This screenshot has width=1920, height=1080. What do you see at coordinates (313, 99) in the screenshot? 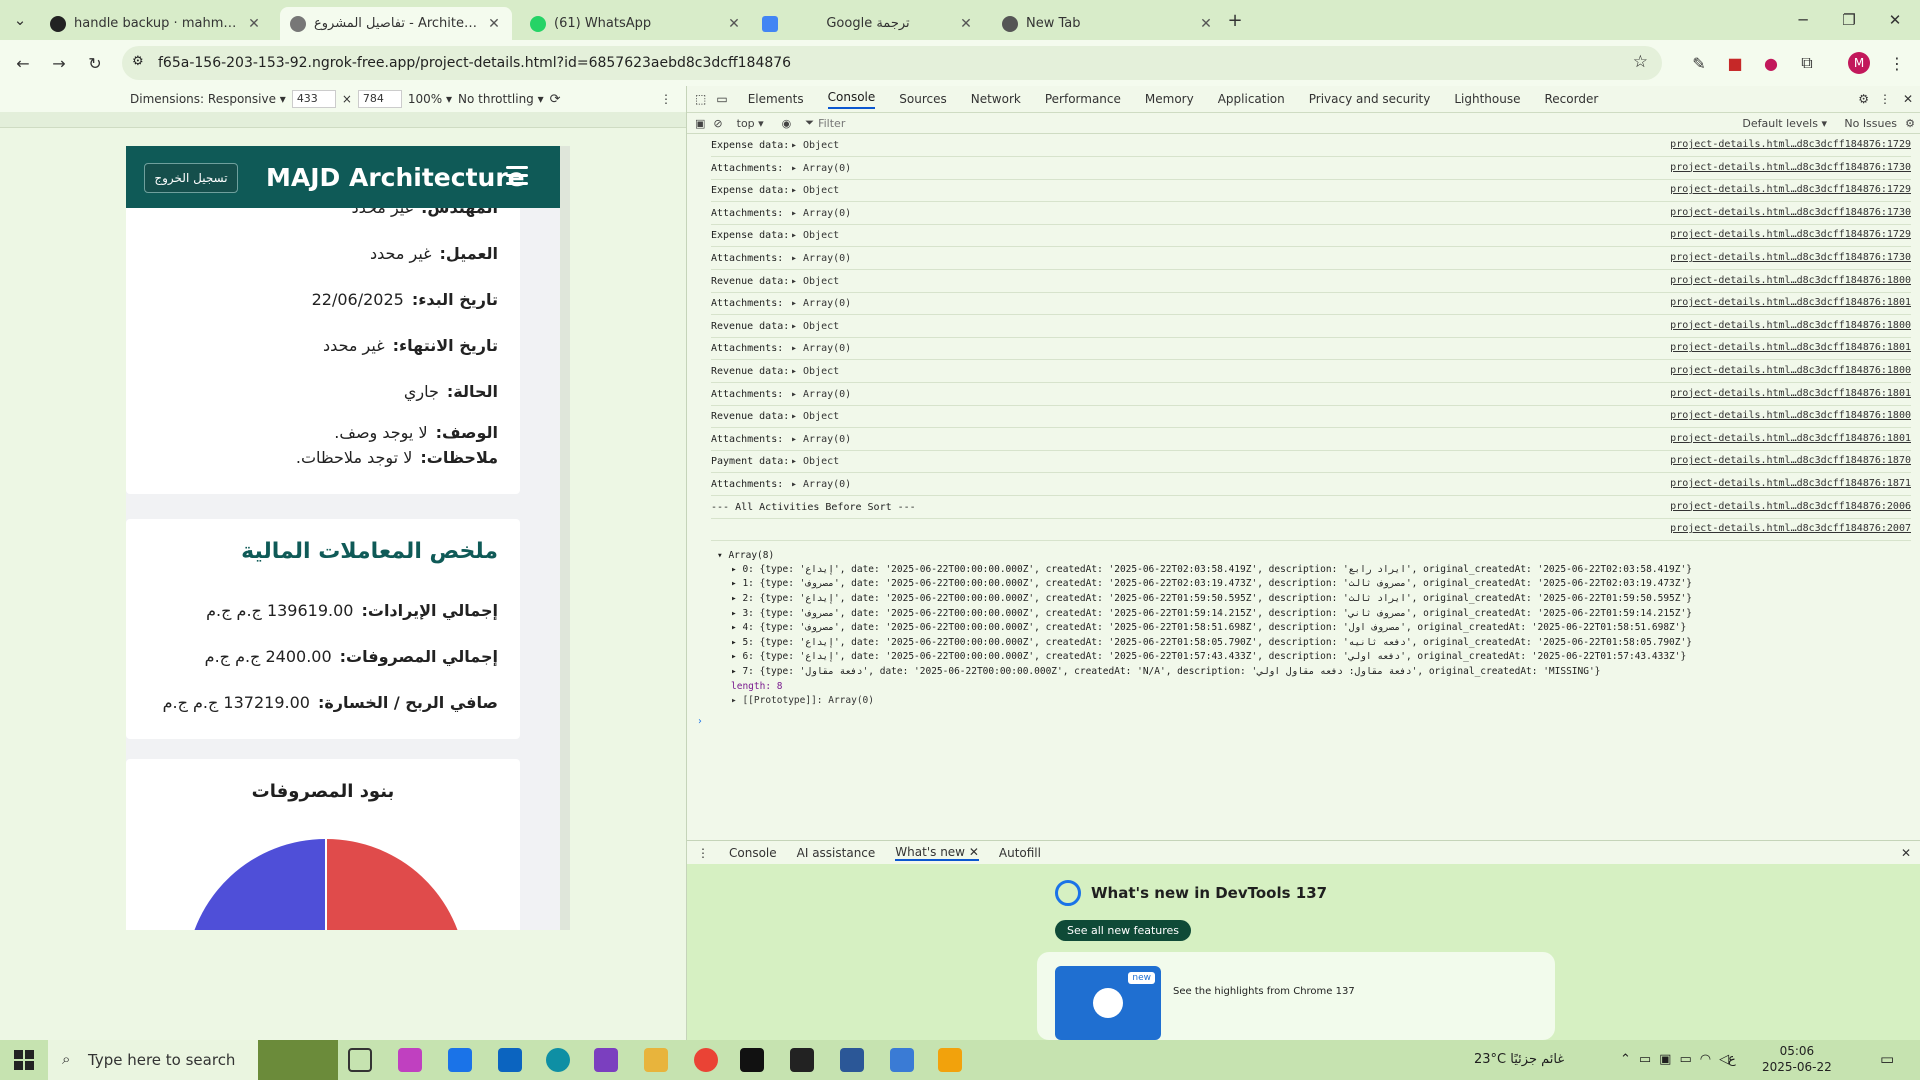
I see `width-input: 433` at bounding box center [313, 99].